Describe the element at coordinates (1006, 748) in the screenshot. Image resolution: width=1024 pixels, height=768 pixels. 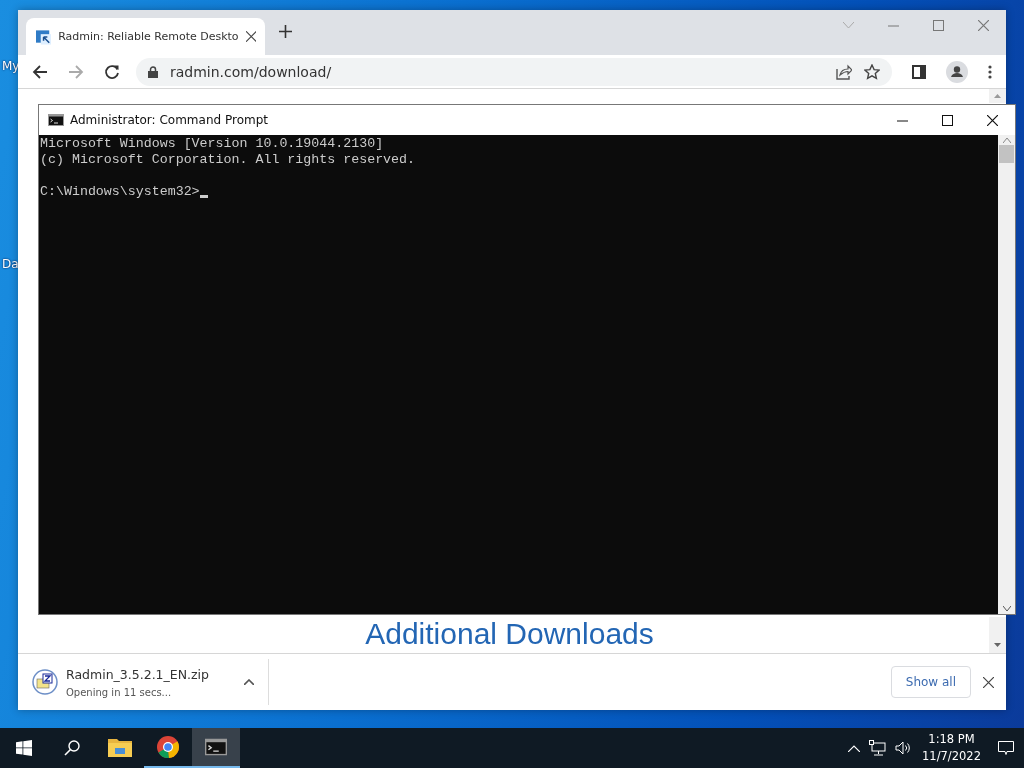
I see `notification-icon` at that location.